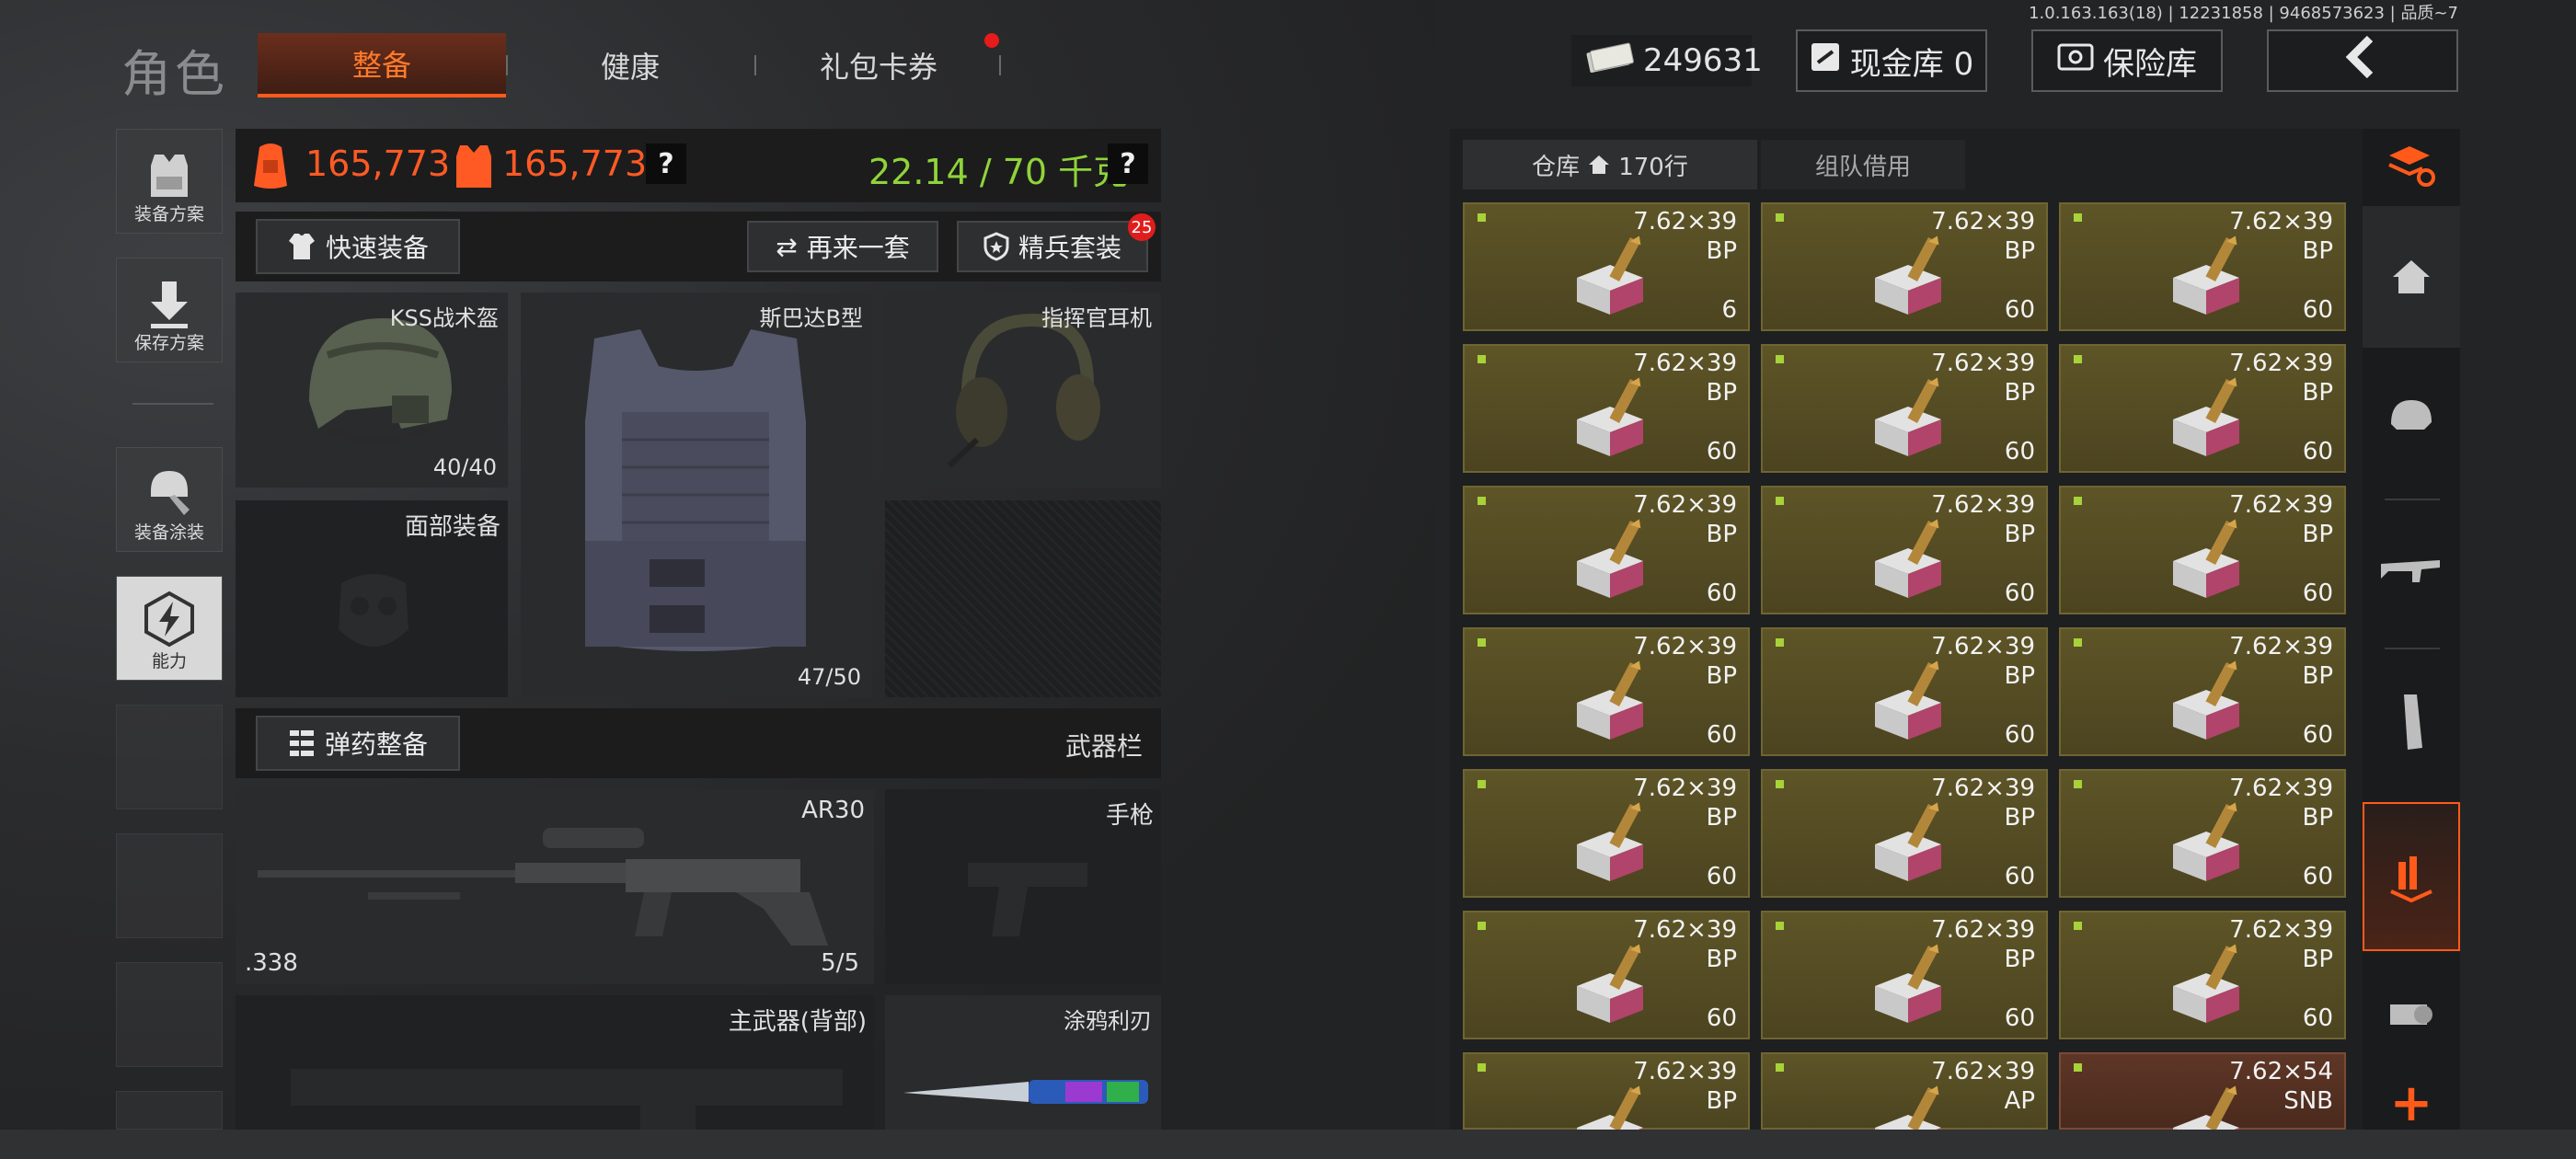 The image size is (2576, 1159). What do you see at coordinates (1610, 164) in the screenshot?
I see `tab-storage: 仓库 170行` at bounding box center [1610, 164].